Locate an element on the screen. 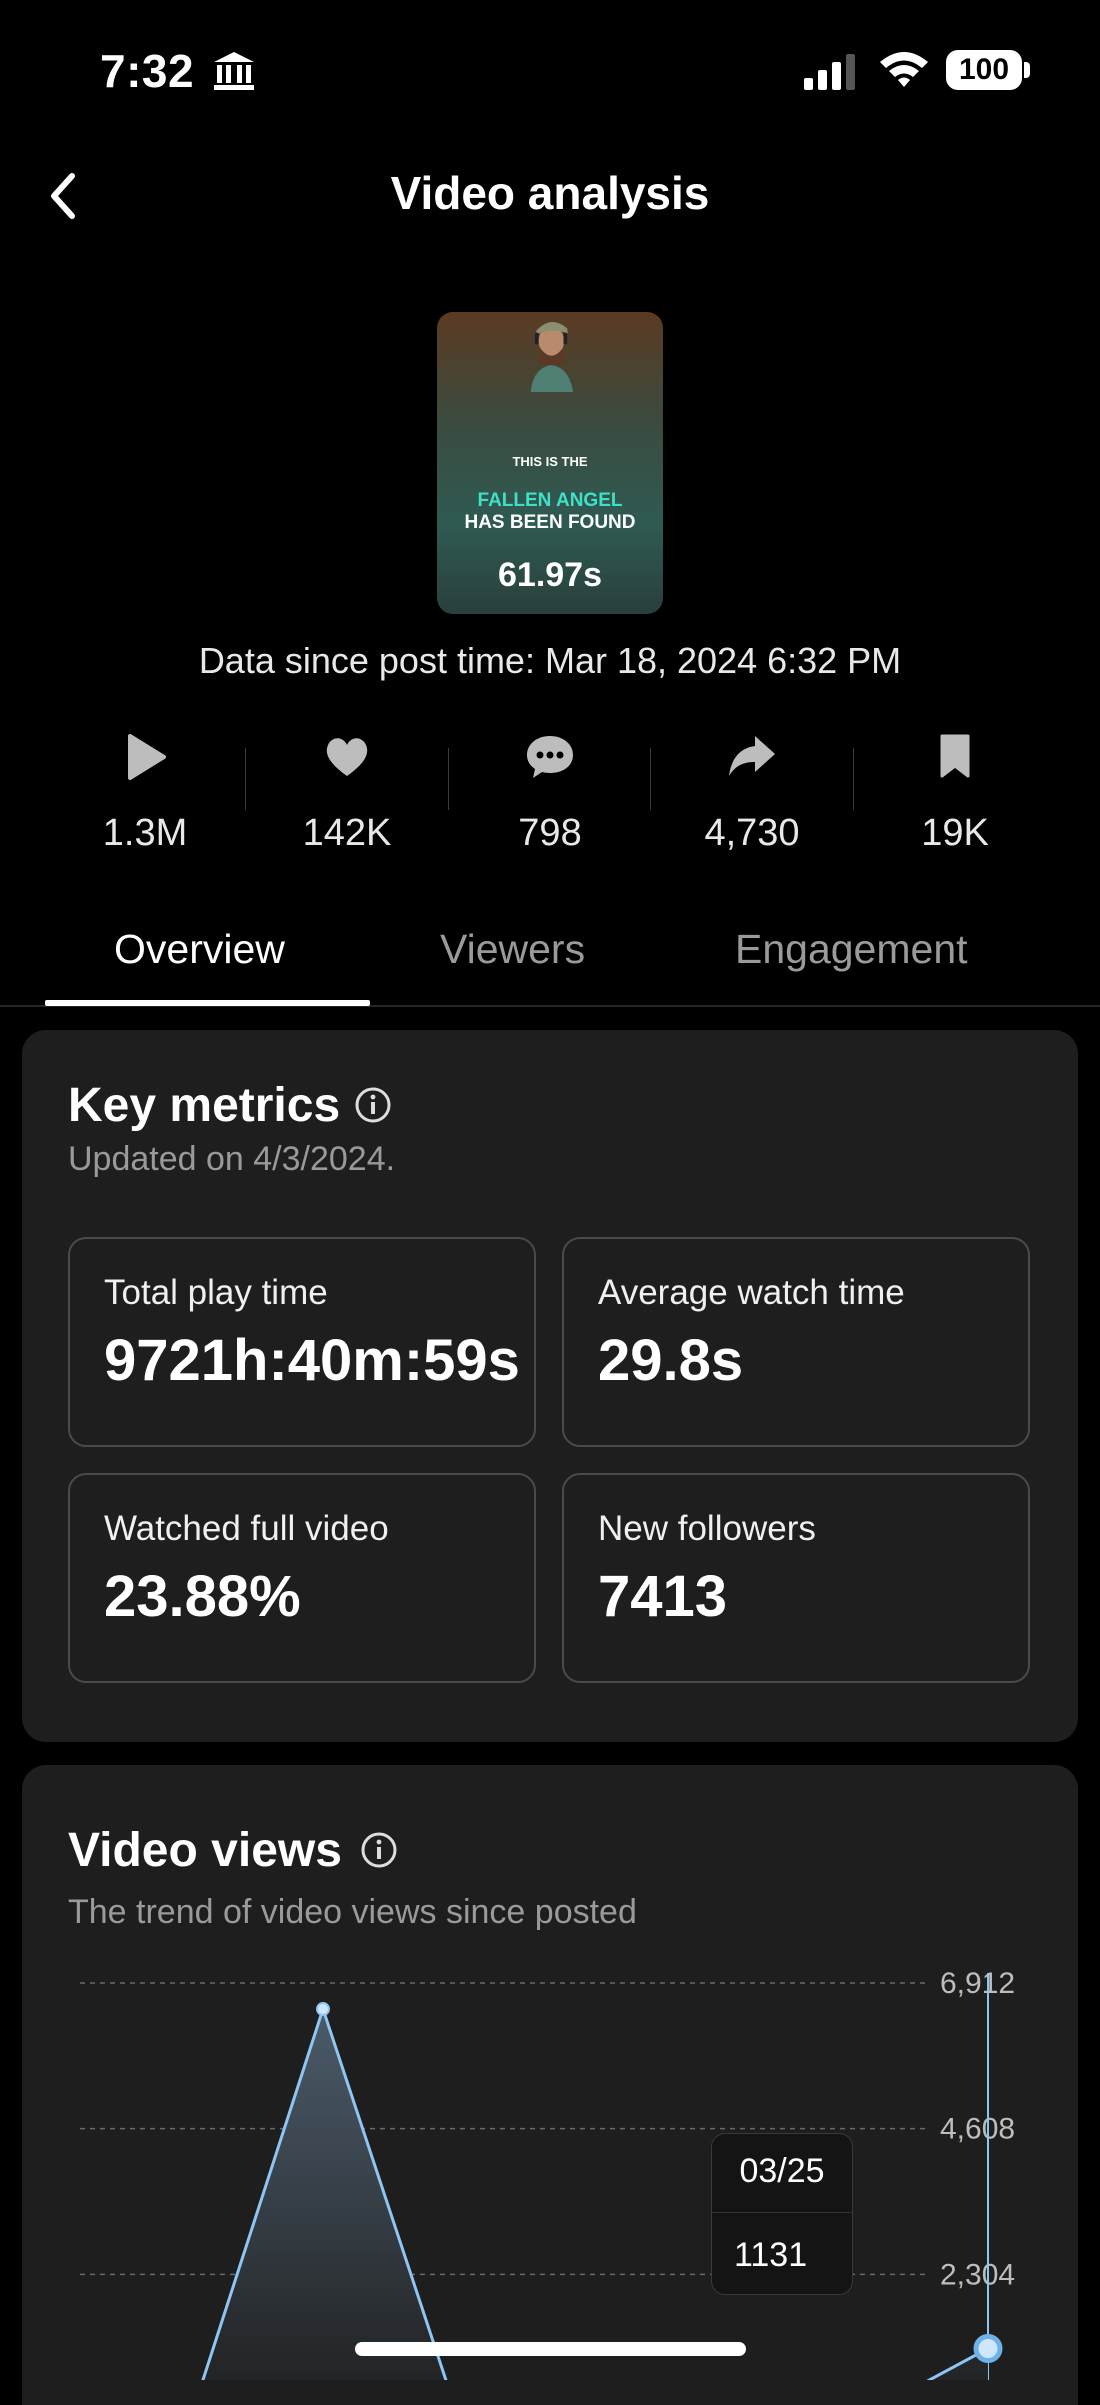 The height and width of the screenshot is (2405, 1100). chart-tooltip: 03/25 1131 is located at coordinates (782, 2214).